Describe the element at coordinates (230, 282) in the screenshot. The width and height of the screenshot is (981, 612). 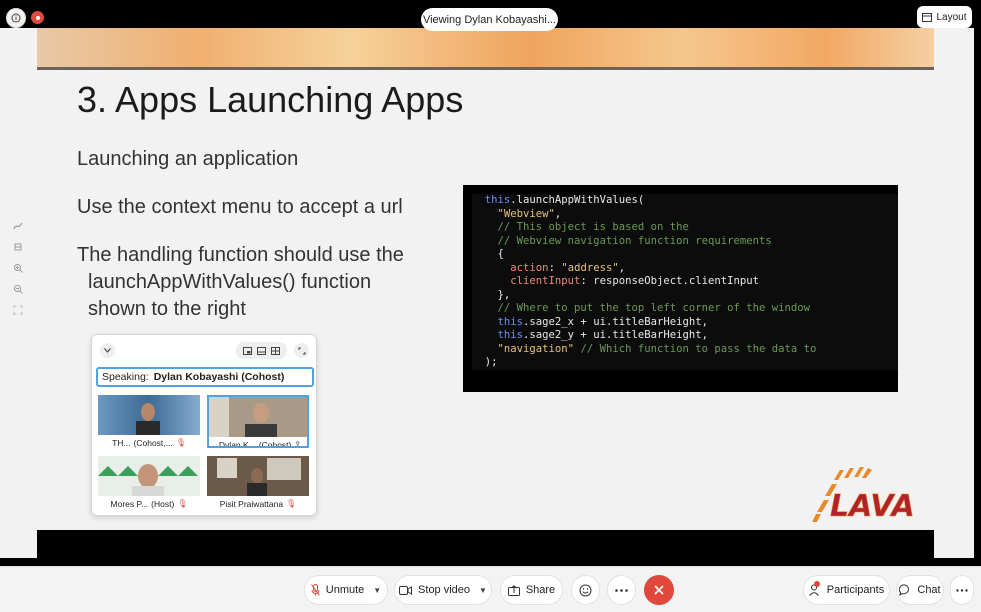
I see `bullet-line: launchAppWithValues() function` at that location.